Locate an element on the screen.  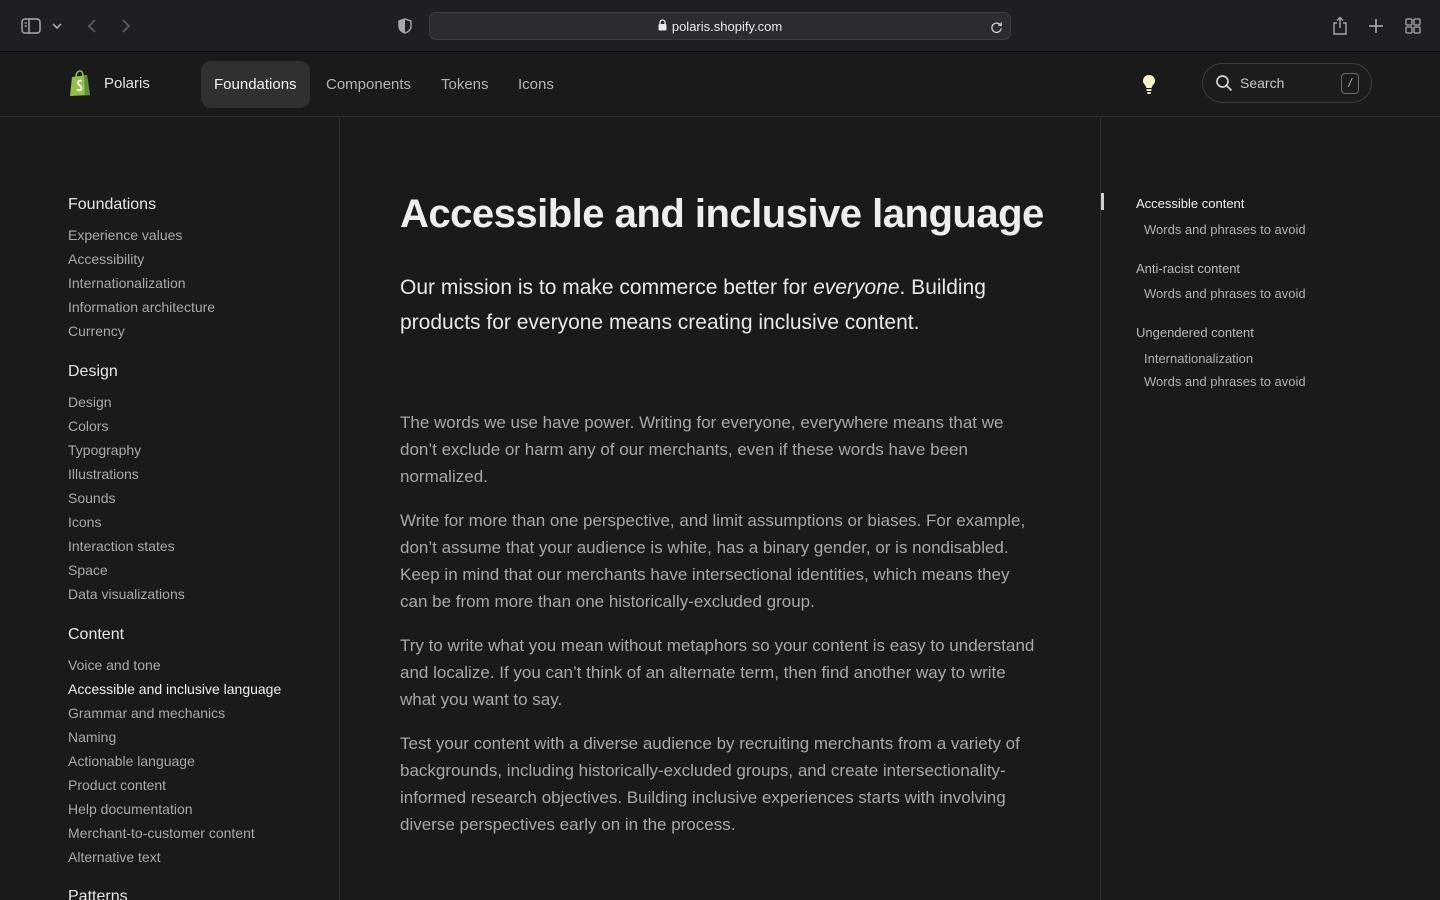
toc-item-anti-racist-content: Anti-racist content is located at coordinates (1188, 268).